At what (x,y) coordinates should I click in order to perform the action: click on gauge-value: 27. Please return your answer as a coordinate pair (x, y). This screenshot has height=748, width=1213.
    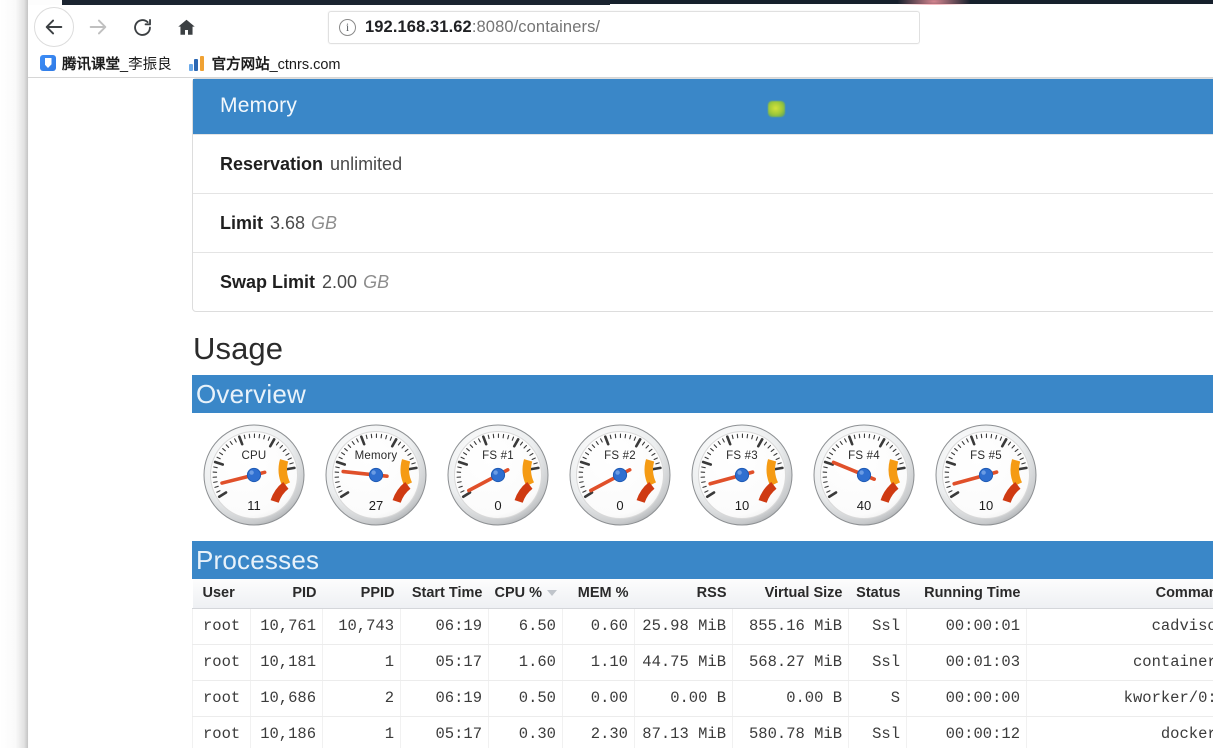
    Looking at the image, I should click on (376, 505).